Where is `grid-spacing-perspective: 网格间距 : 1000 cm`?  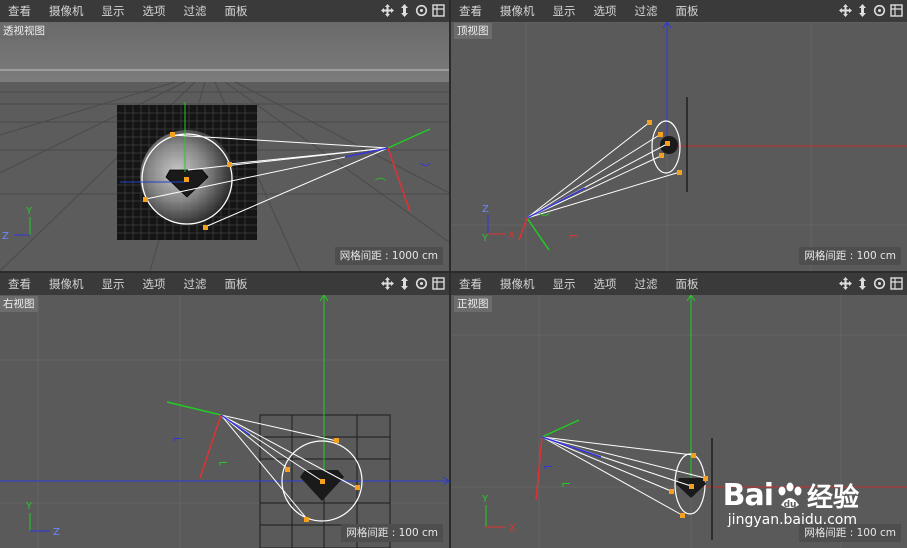 grid-spacing-perspective: 网格间距 : 1000 cm is located at coordinates (388, 256).